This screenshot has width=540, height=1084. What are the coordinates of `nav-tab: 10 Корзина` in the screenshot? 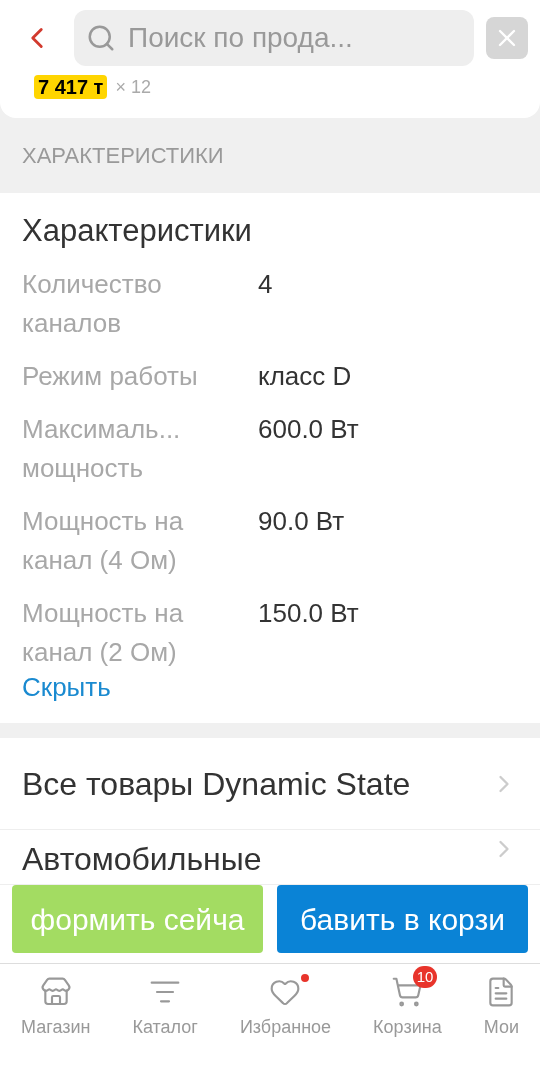 It's located at (407, 1002).